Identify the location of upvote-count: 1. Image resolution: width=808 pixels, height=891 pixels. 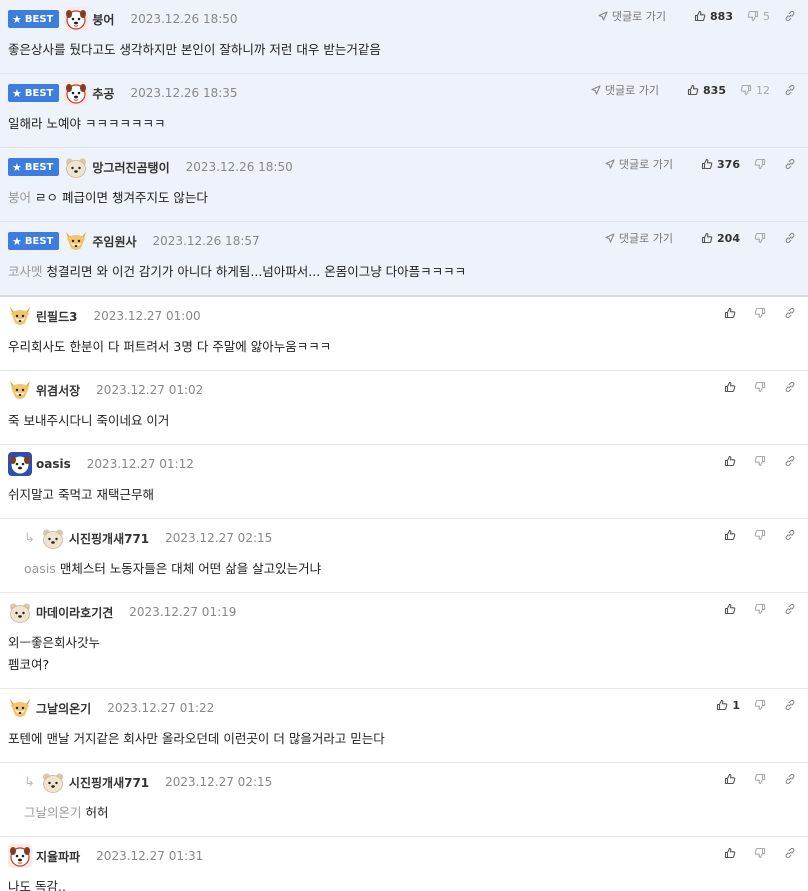
(736, 705).